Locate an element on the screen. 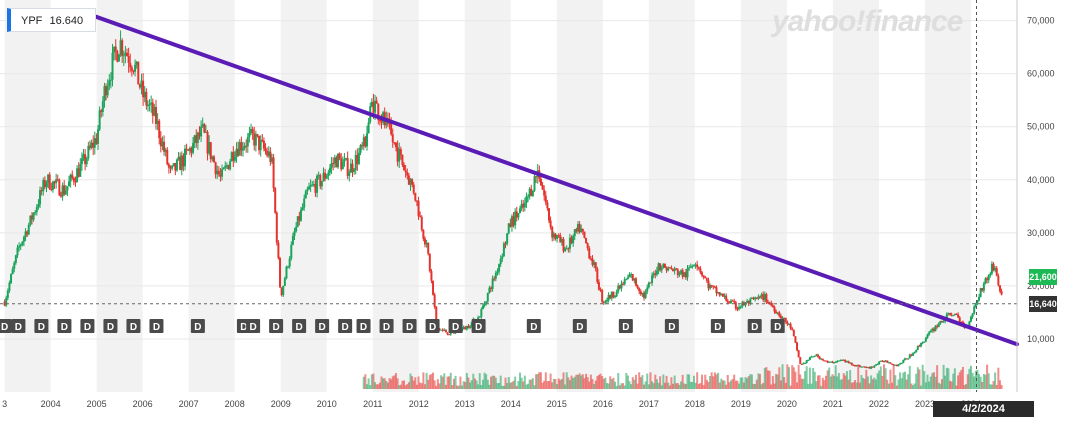 This screenshot has height=424, width=1070. x-tick-label: 2010 is located at coordinates (327, 404).